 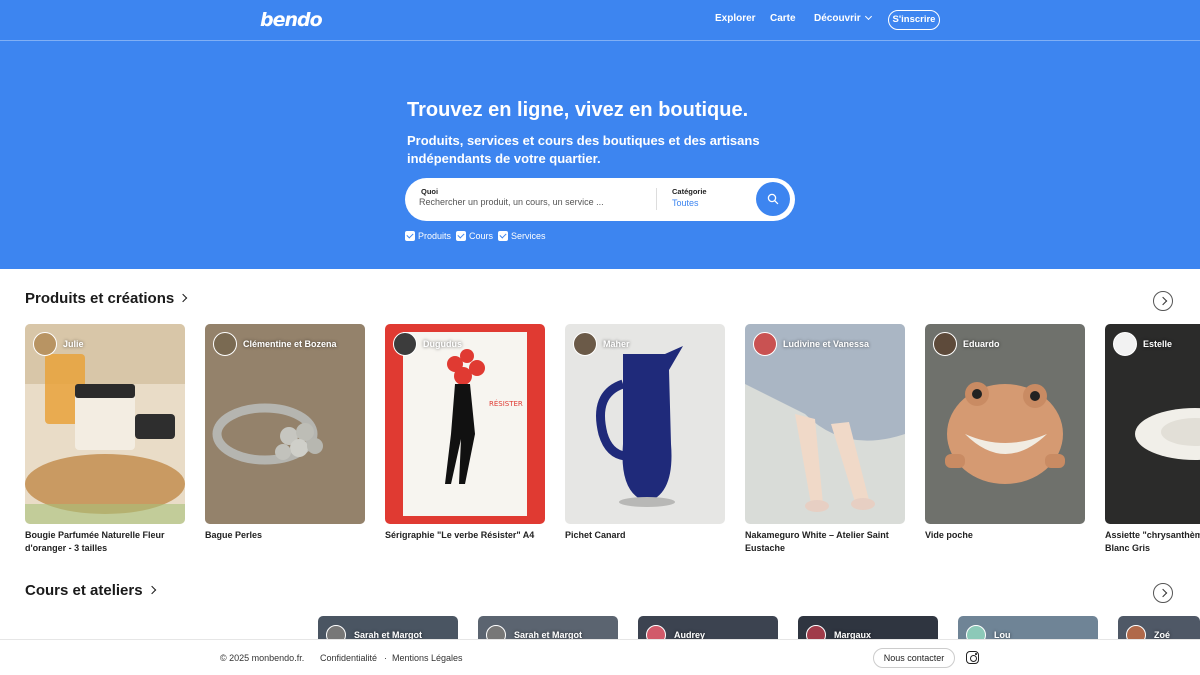 I want to click on seller-name: Ludivine et Vanessa, so click(x=826, y=344).